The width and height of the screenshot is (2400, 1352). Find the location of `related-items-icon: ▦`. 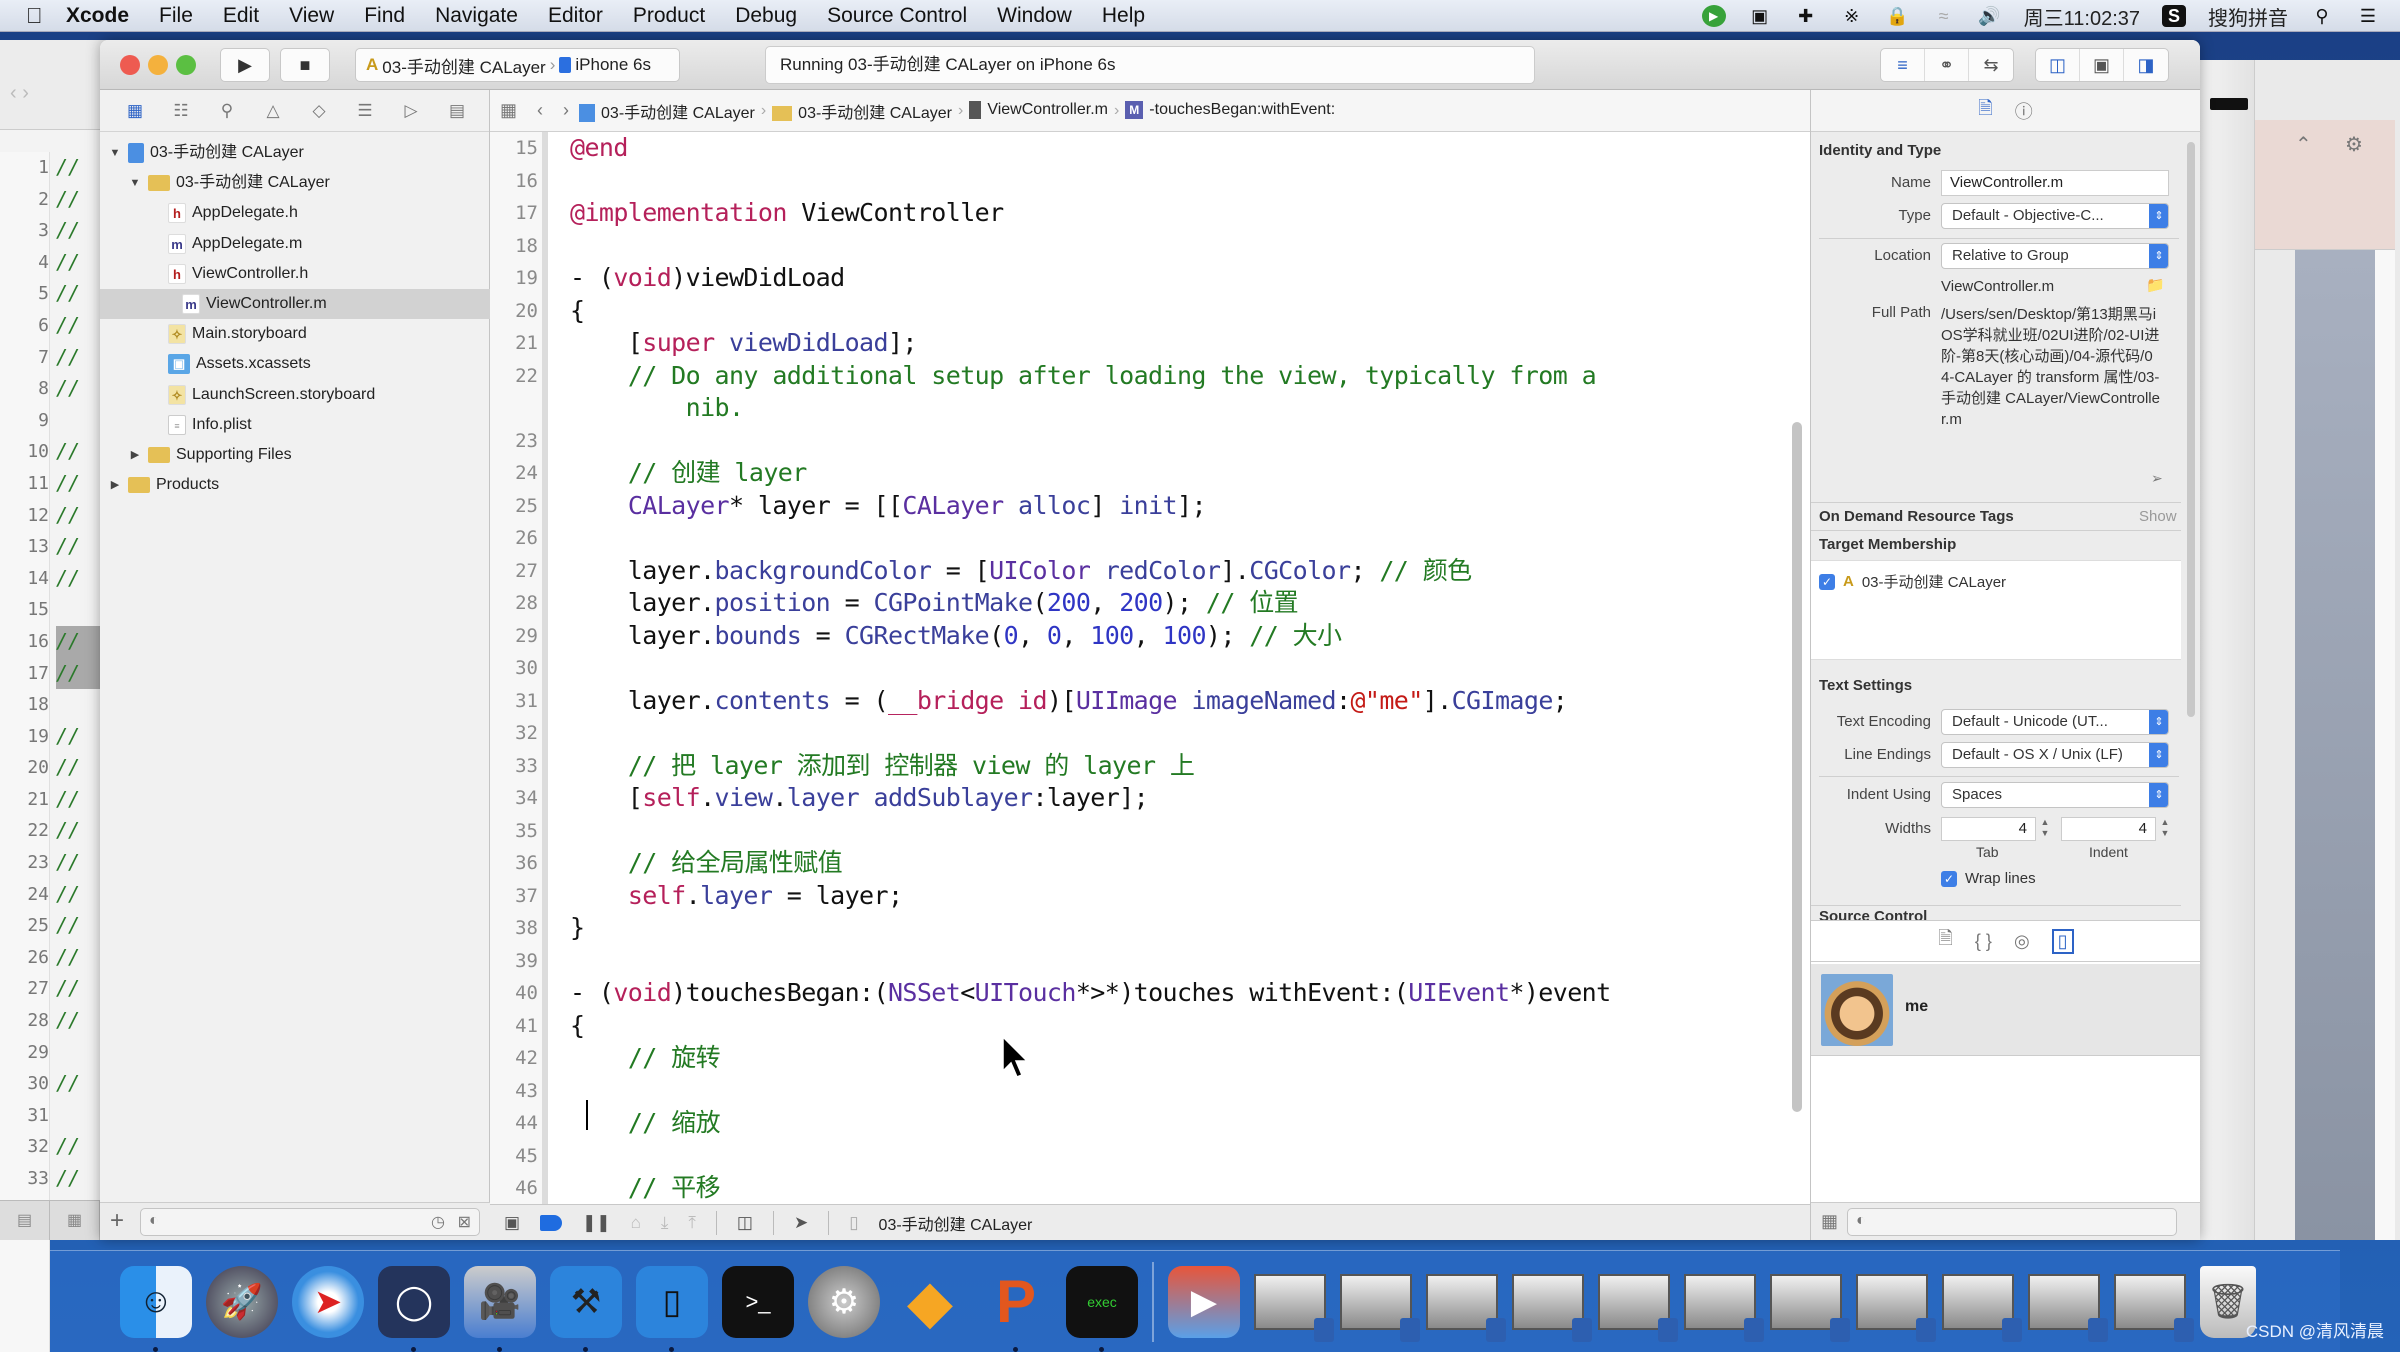

related-items-icon: ▦ is located at coordinates (508, 110).